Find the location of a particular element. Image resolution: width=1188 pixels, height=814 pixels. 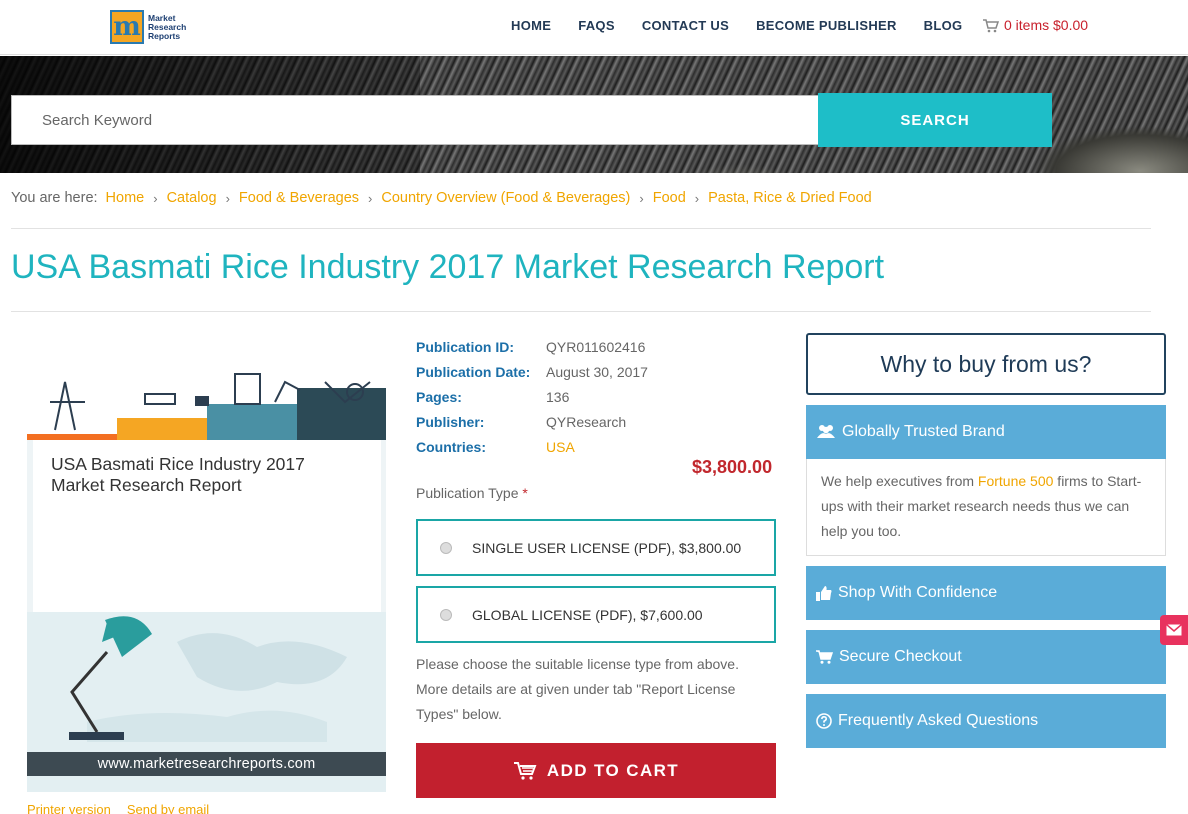

publisher-name: QYResearch is located at coordinates (586, 421).